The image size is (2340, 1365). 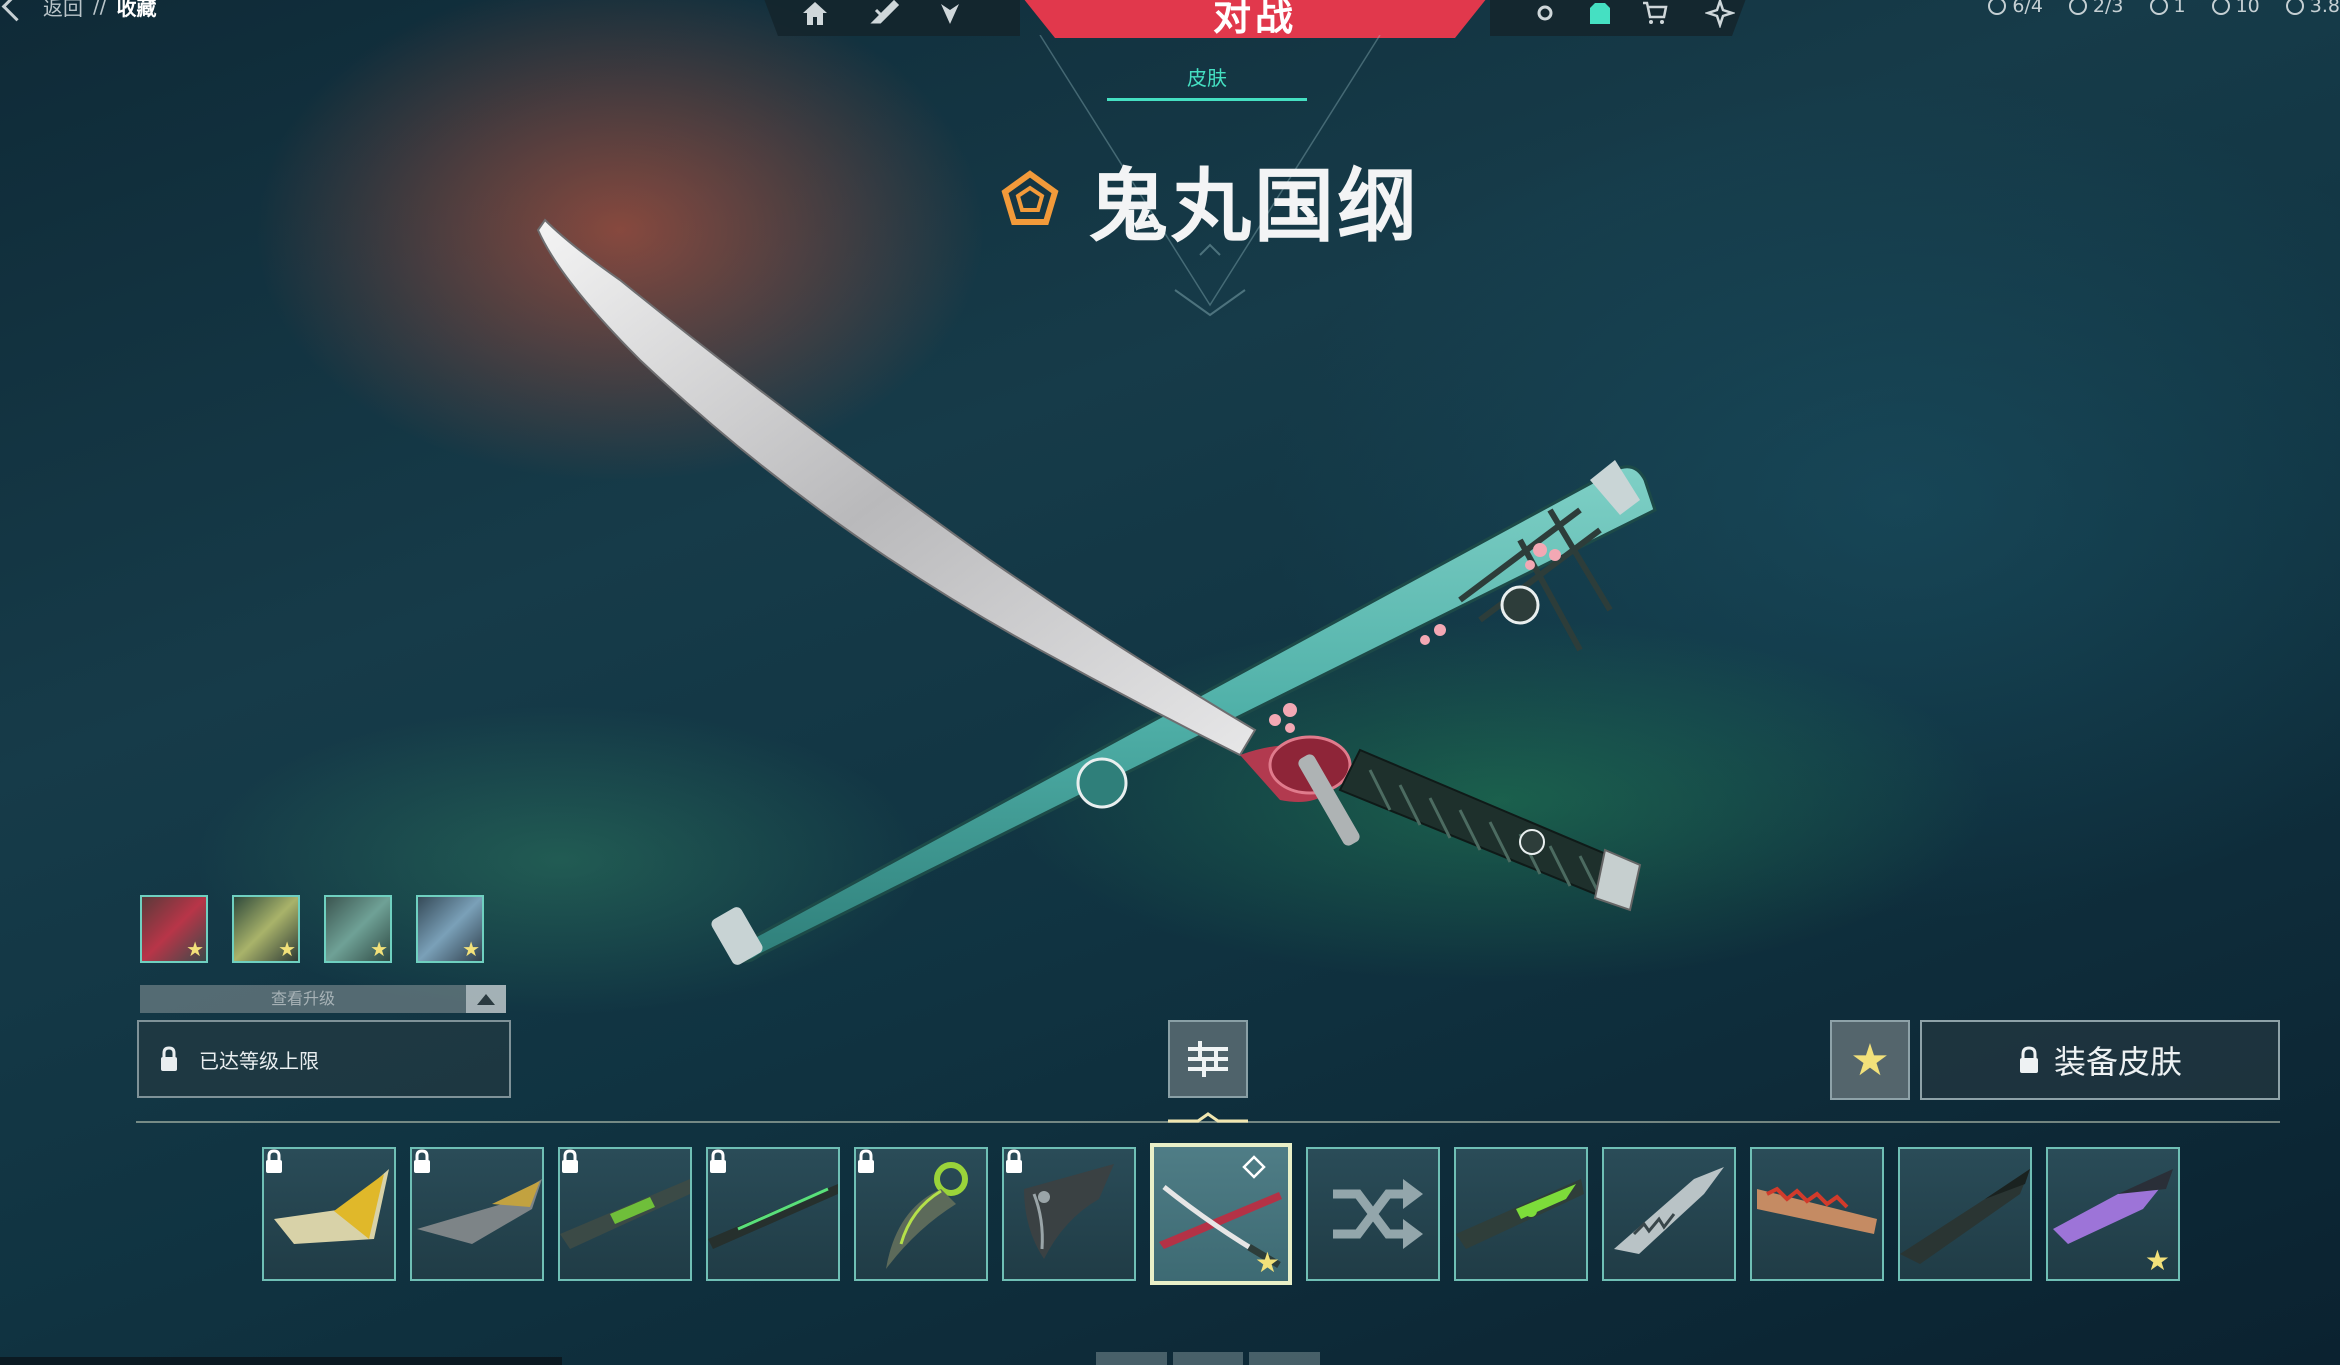 I want to click on upgrade-status-box: 已达等级上限, so click(x=324, y=1059).